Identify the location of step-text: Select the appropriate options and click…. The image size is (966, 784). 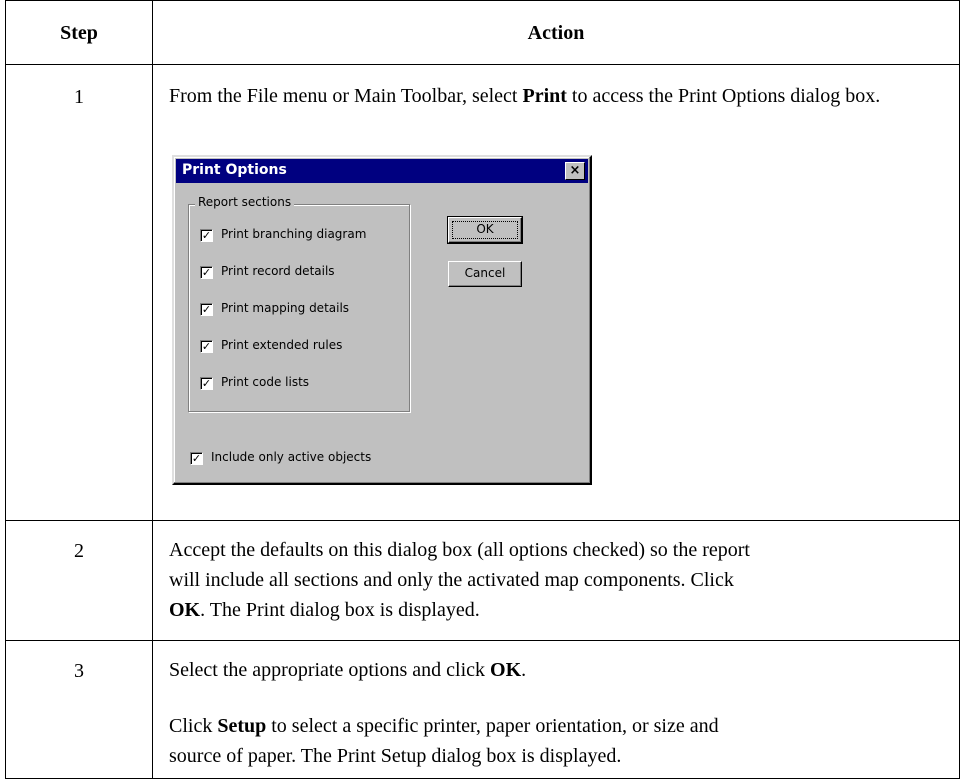
(444, 713).